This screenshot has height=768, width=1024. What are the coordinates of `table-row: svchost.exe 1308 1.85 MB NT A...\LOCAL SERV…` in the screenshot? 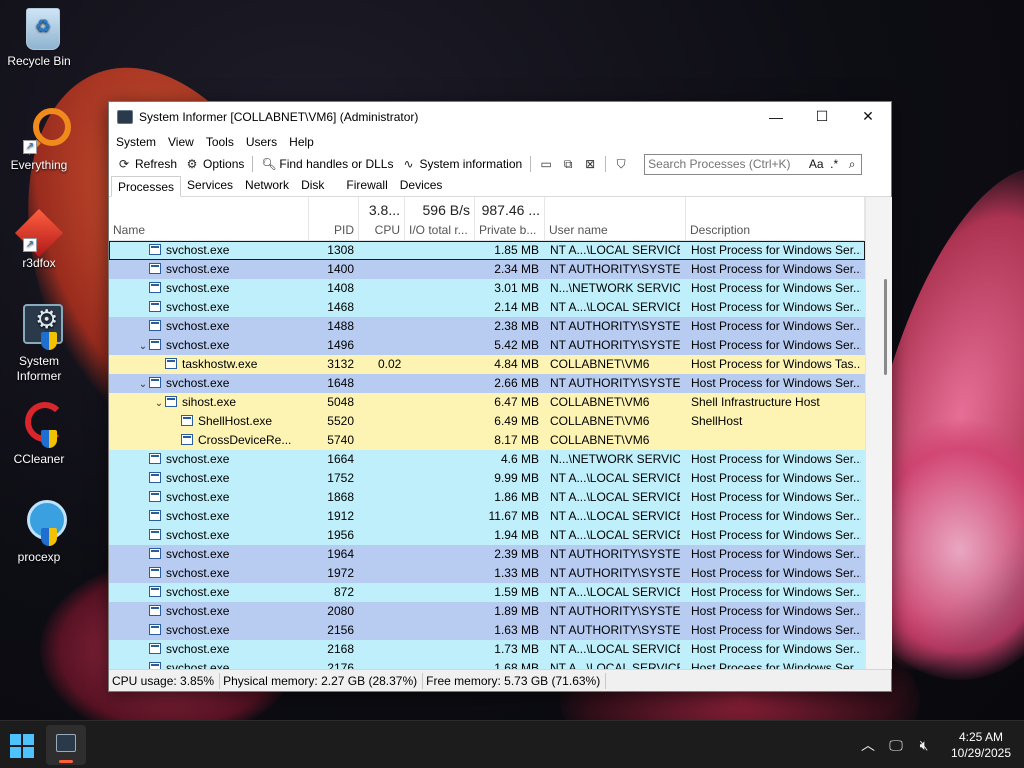 It's located at (487, 250).